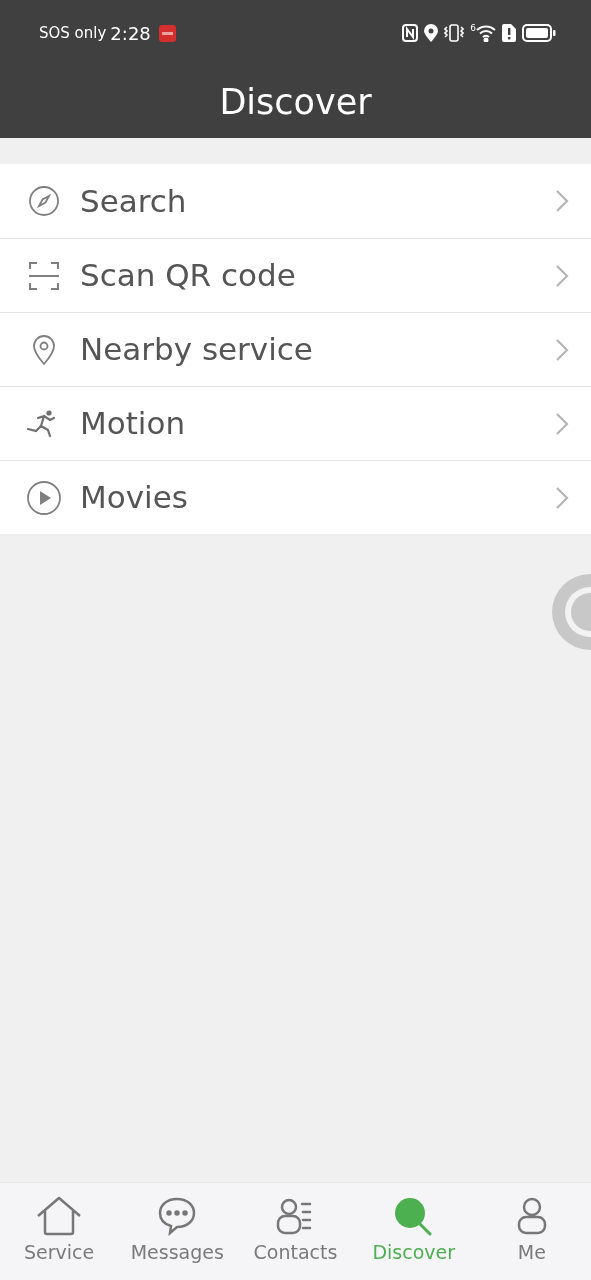  I want to click on play-icon, so click(44, 497).